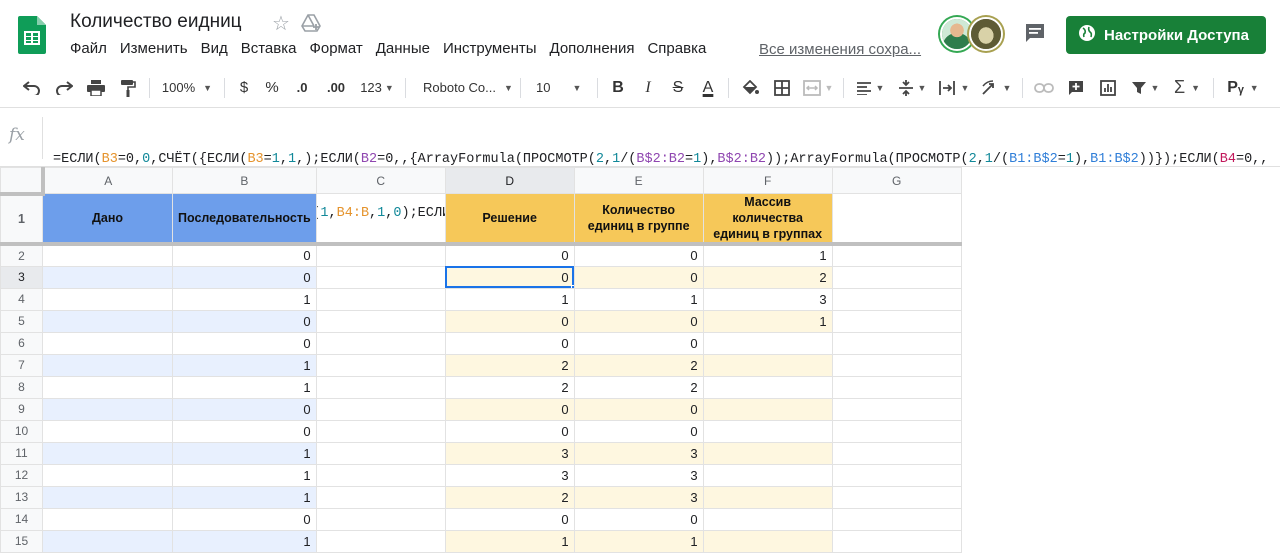 The image size is (1280, 553). I want to click on paint-format-icon, so click(128, 88).